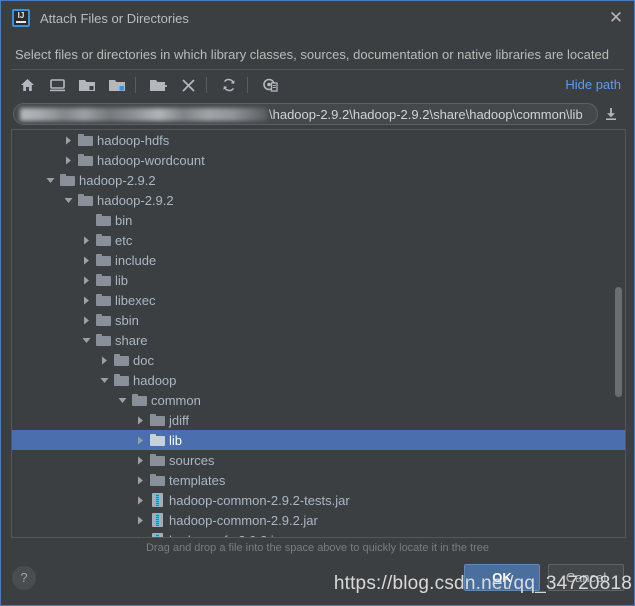 This screenshot has width=635, height=606. Describe the element at coordinates (127, 320) in the screenshot. I see `tree-row-label: sbin` at that location.